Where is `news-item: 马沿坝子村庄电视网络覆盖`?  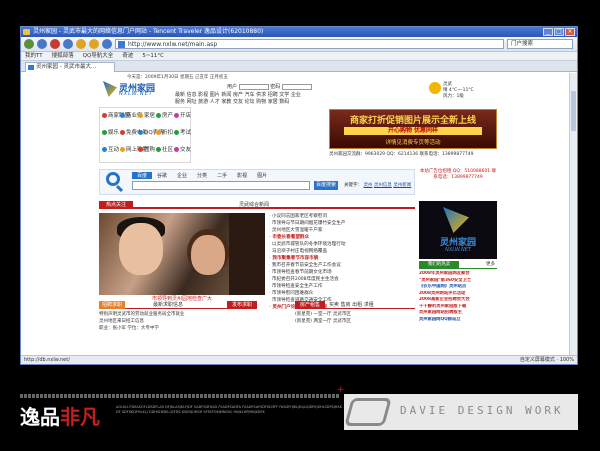 news-item: 马沿坝子村庄电视网络覆盖 is located at coordinates (342, 251).